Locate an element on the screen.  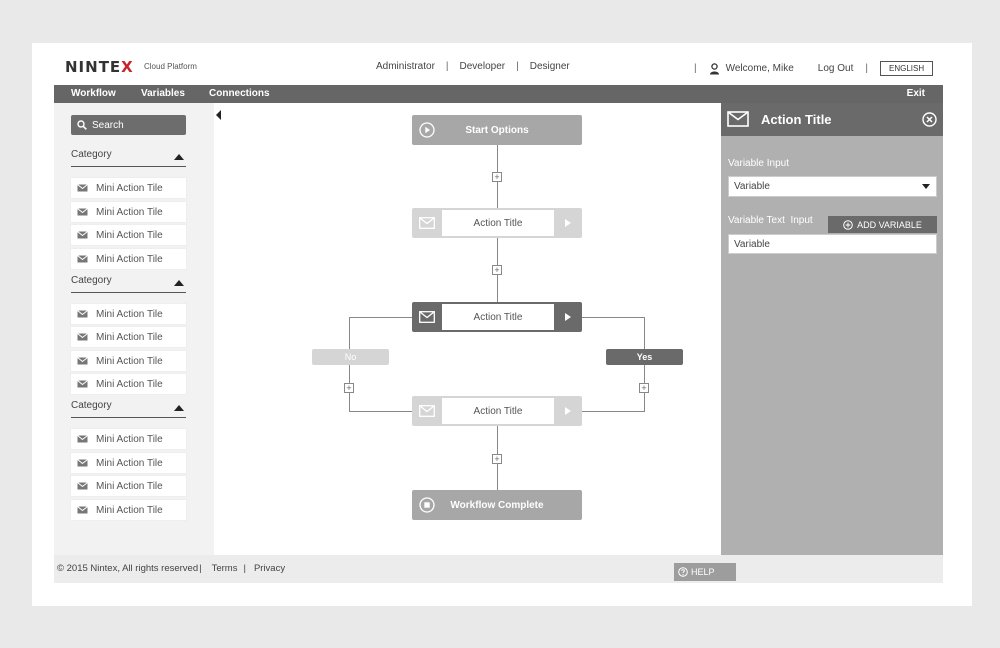
variable-text-input: Variable is located at coordinates (832, 244).